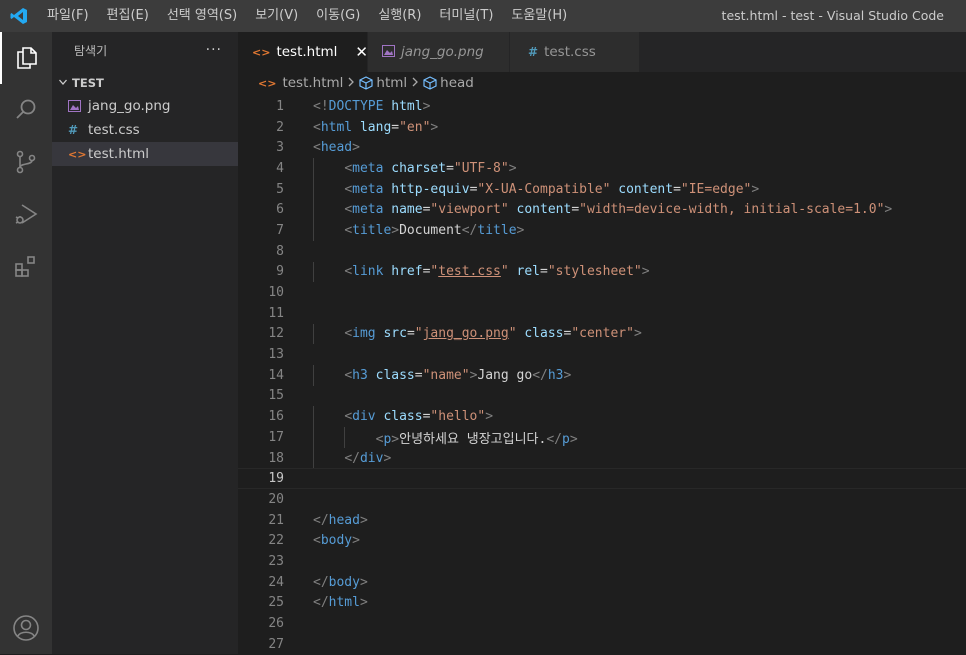 The image size is (966, 655). Describe the element at coordinates (361, 52) in the screenshot. I see `close-icon: ✕` at that location.